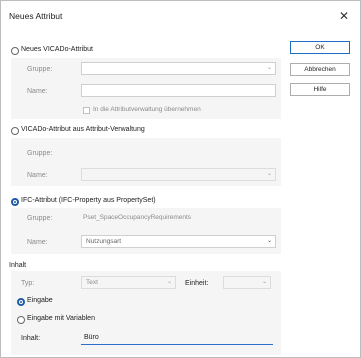 This screenshot has height=358, width=361. What do you see at coordinates (37, 175) in the screenshot?
I see `existing-name-label: Name:` at bounding box center [37, 175].